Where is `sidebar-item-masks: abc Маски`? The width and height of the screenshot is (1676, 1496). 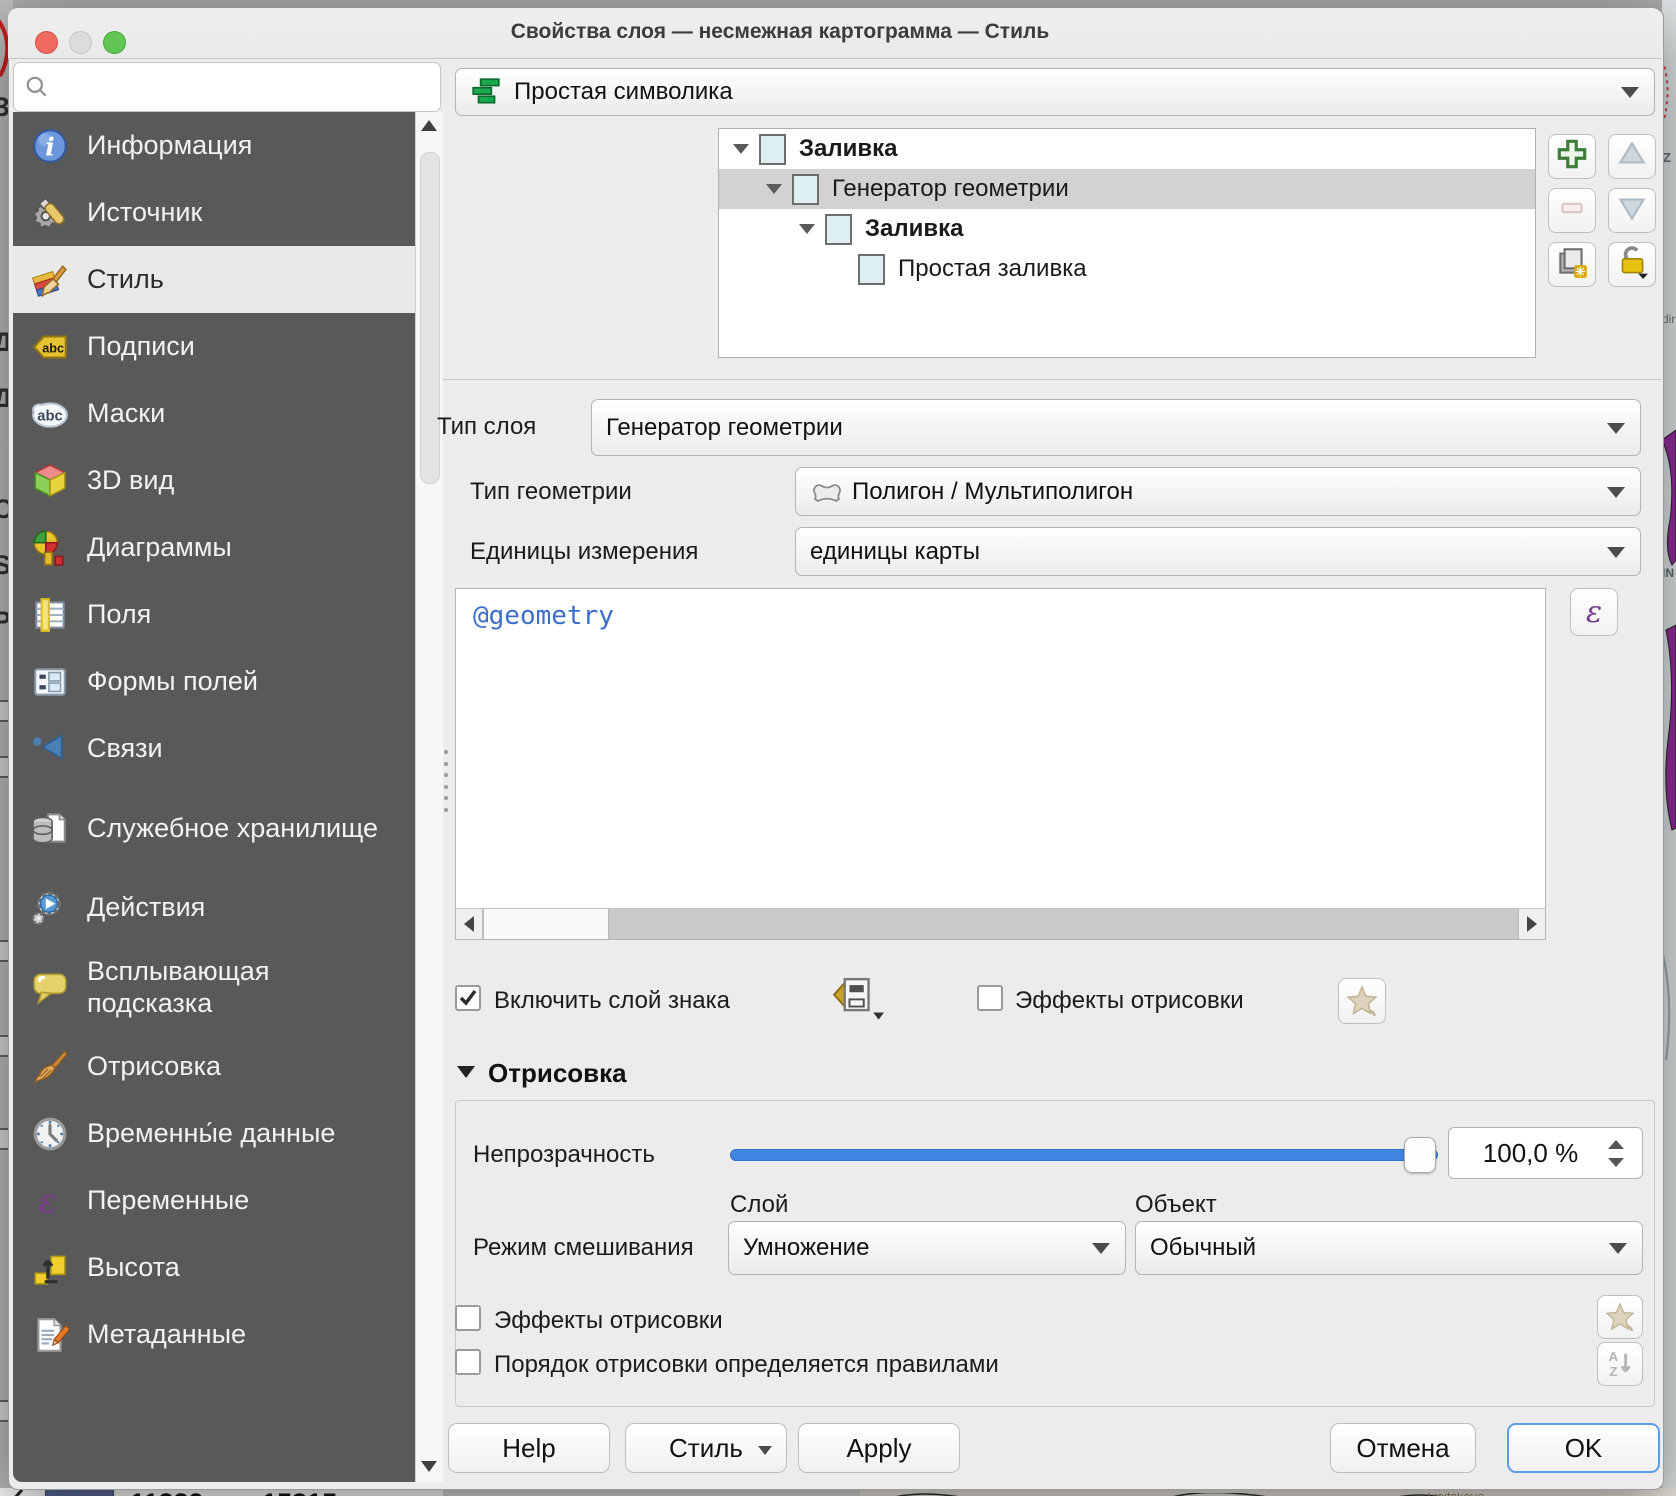 sidebar-item-masks: abc Маски is located at coordinates (214, 413).